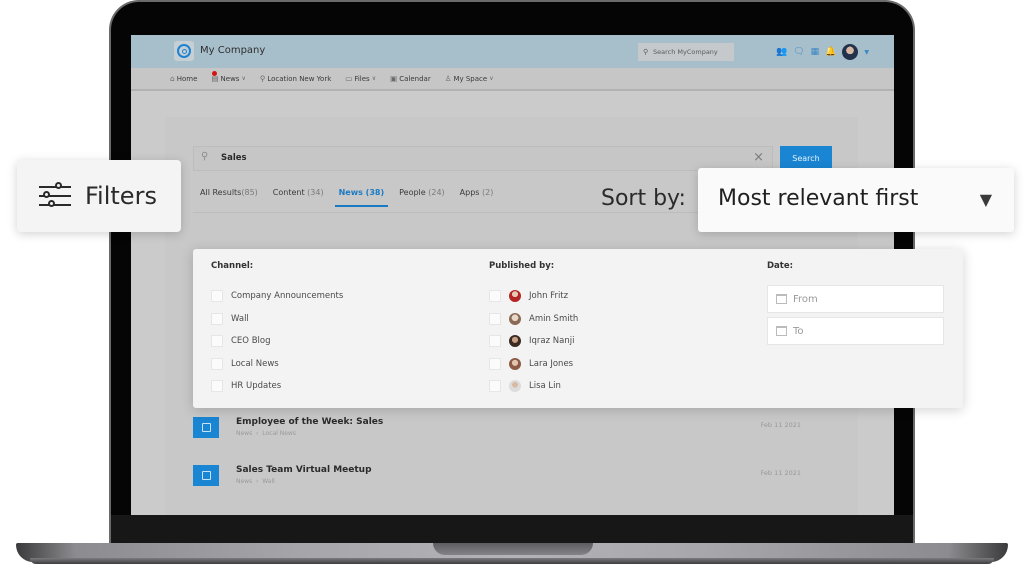  What do you see at coordinates (277, 364) in the screenshot?
I see `channel-option: Local News` at bounding box center [277, 364].